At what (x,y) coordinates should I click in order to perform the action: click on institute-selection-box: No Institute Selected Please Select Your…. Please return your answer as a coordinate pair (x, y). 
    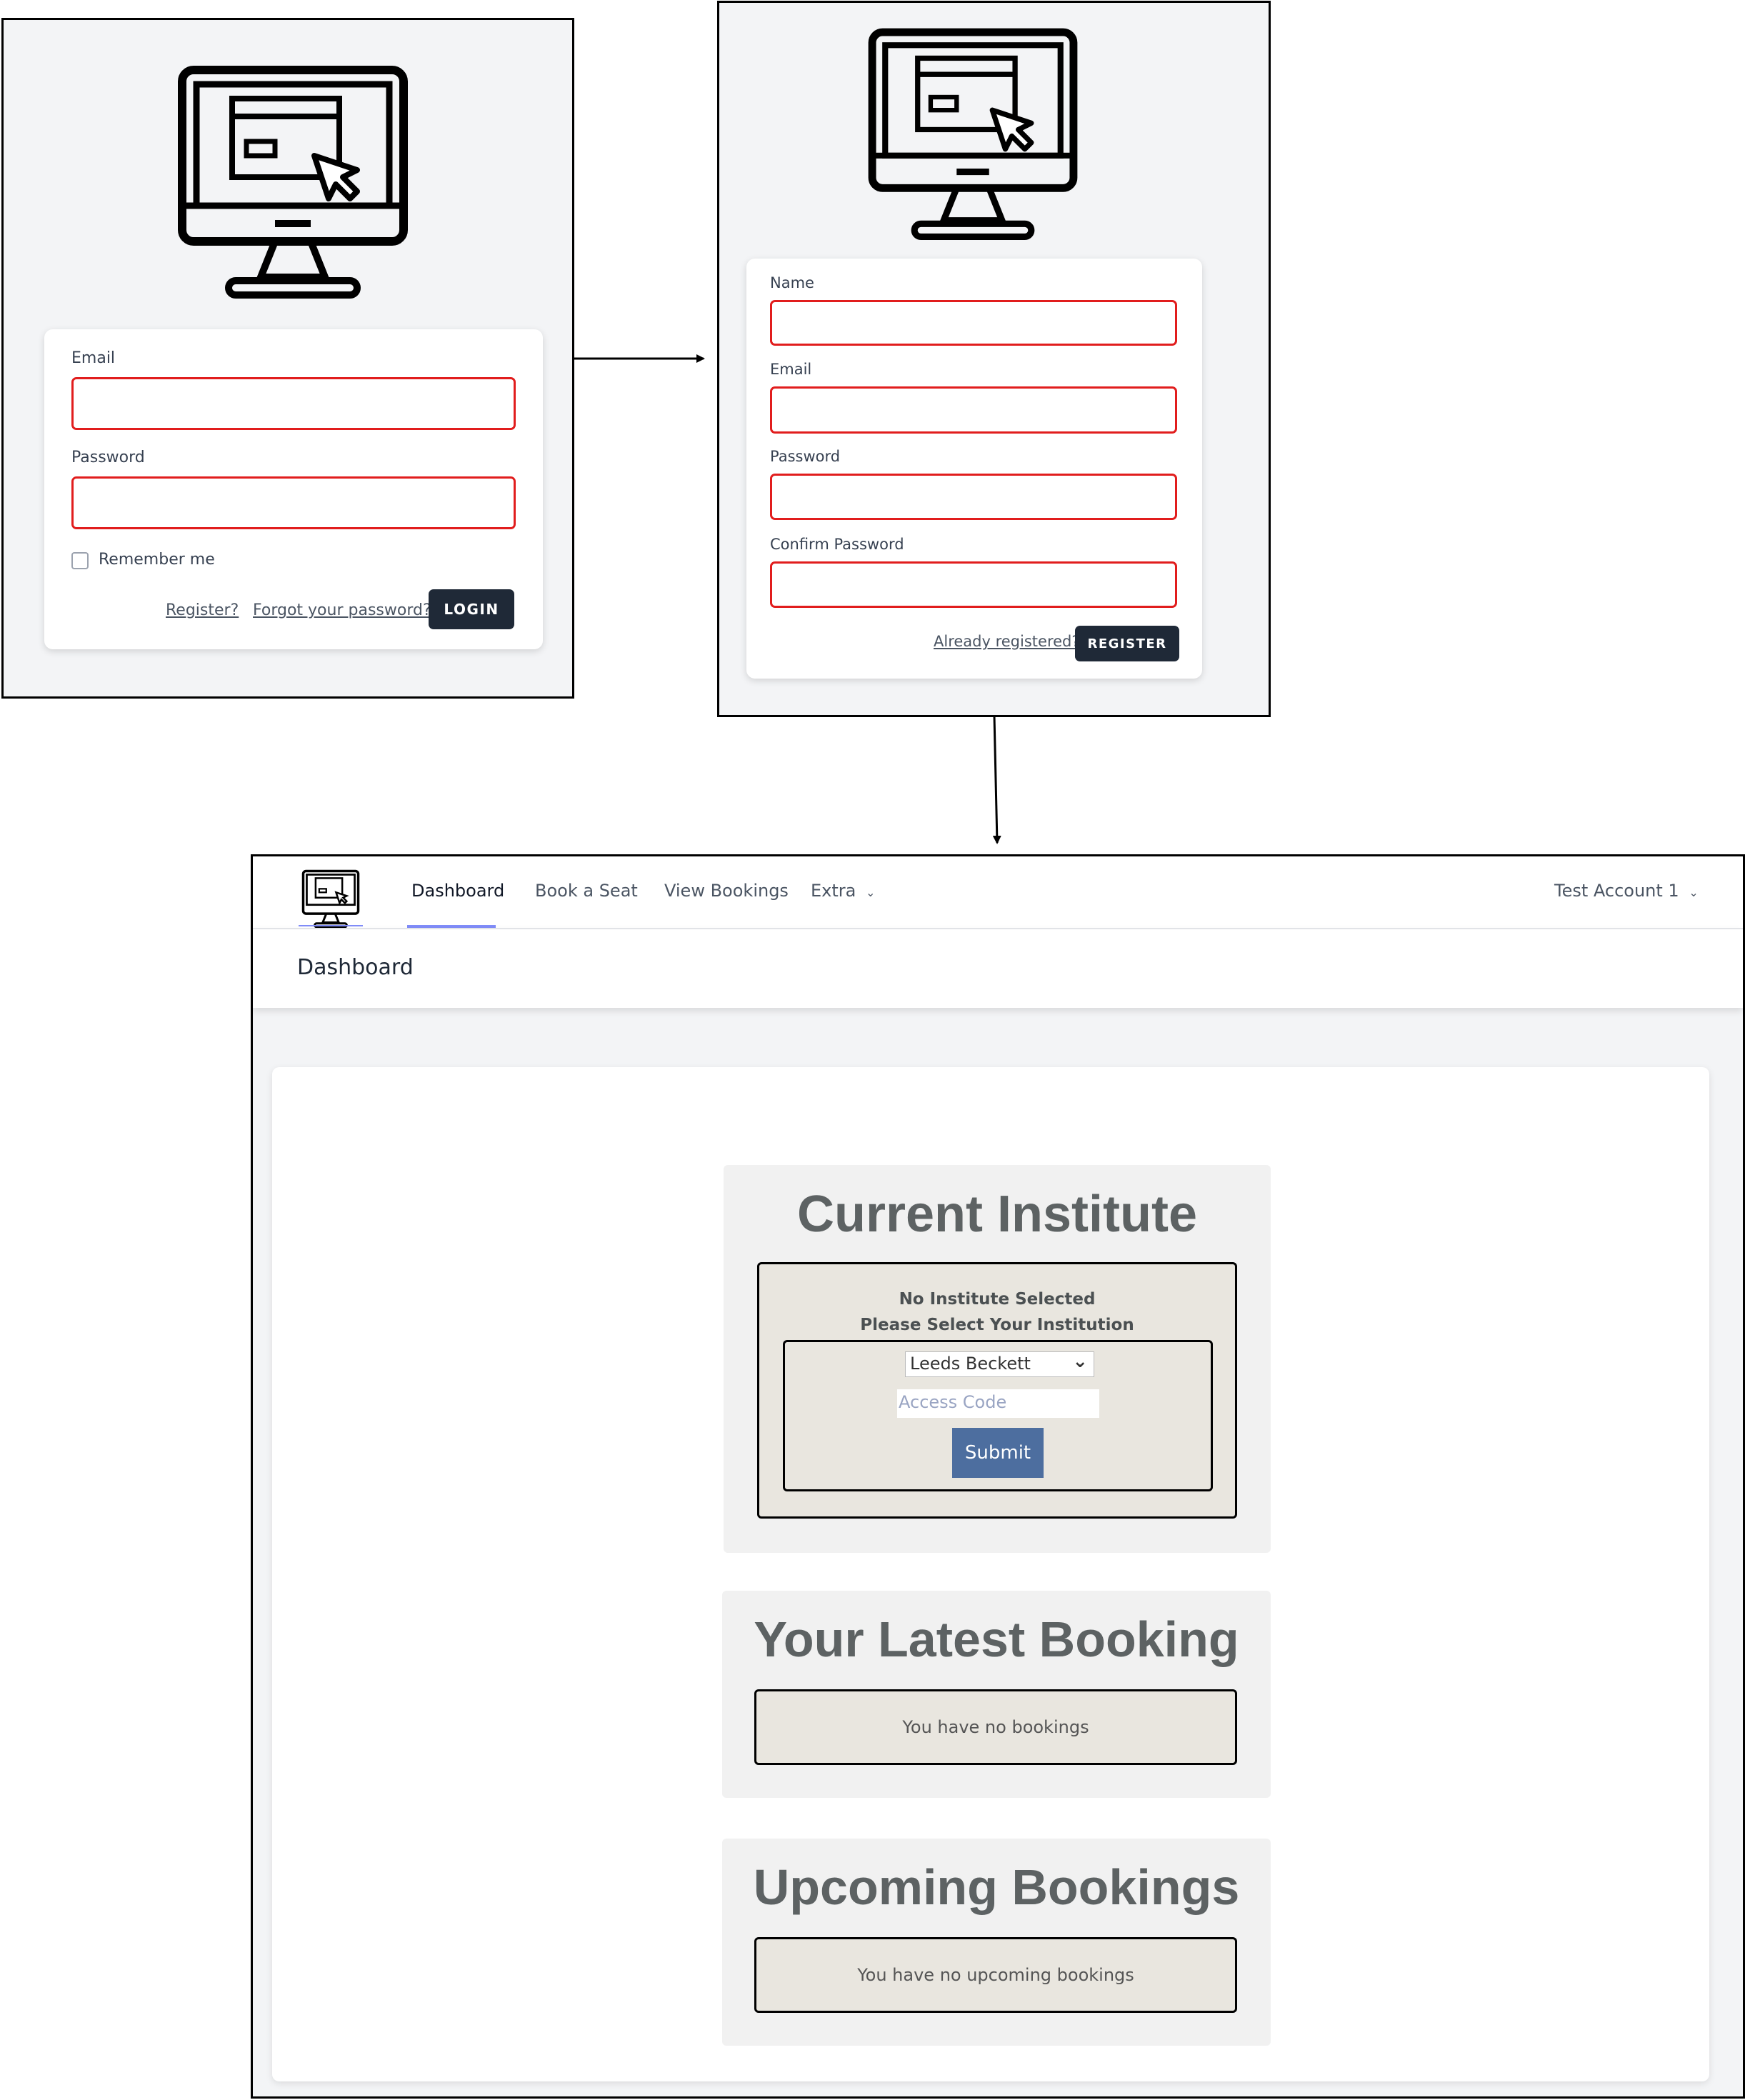
    Looking at the image, I should click on (997, 1390).